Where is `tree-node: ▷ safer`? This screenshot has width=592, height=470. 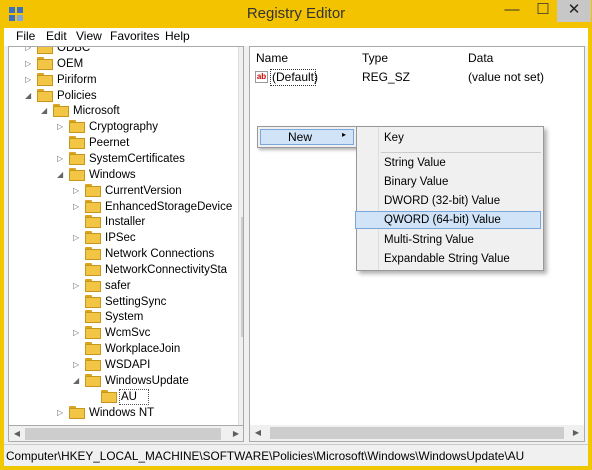
tree-node: ▷ safer is located at coordinates (123, 286).